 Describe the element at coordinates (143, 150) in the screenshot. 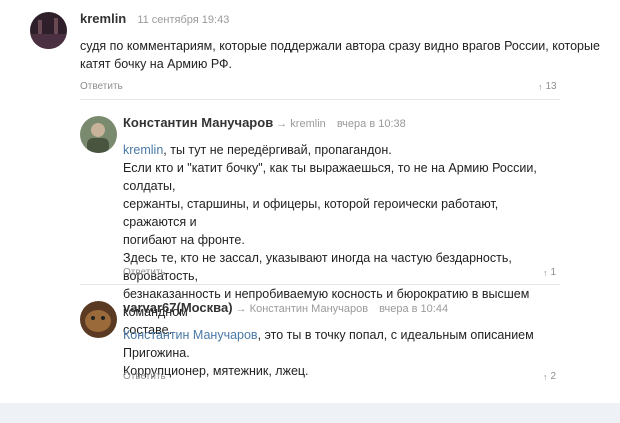

I see `mention-link: kremlin` at that location.